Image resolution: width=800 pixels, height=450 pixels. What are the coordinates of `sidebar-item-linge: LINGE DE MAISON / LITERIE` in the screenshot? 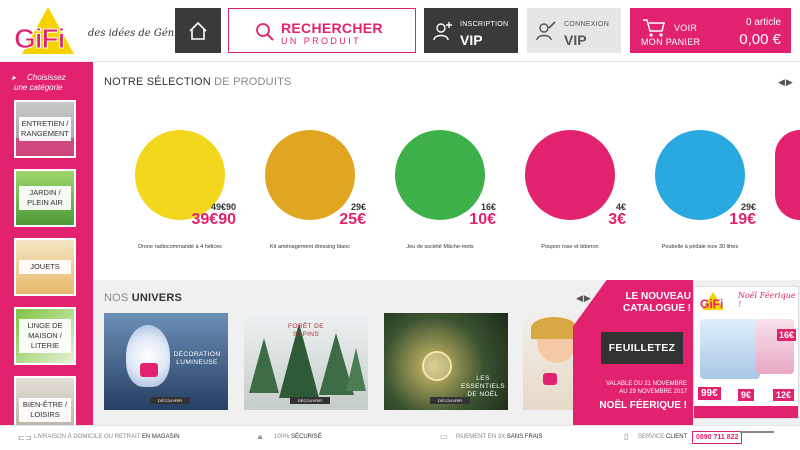 It's located at (45, 336).